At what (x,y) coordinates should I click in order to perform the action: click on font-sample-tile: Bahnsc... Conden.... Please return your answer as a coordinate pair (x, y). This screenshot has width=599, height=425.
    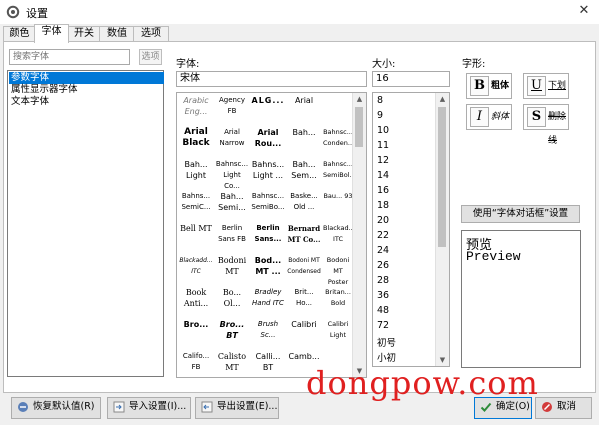
    Looking at the image, I should click on (338, 142).